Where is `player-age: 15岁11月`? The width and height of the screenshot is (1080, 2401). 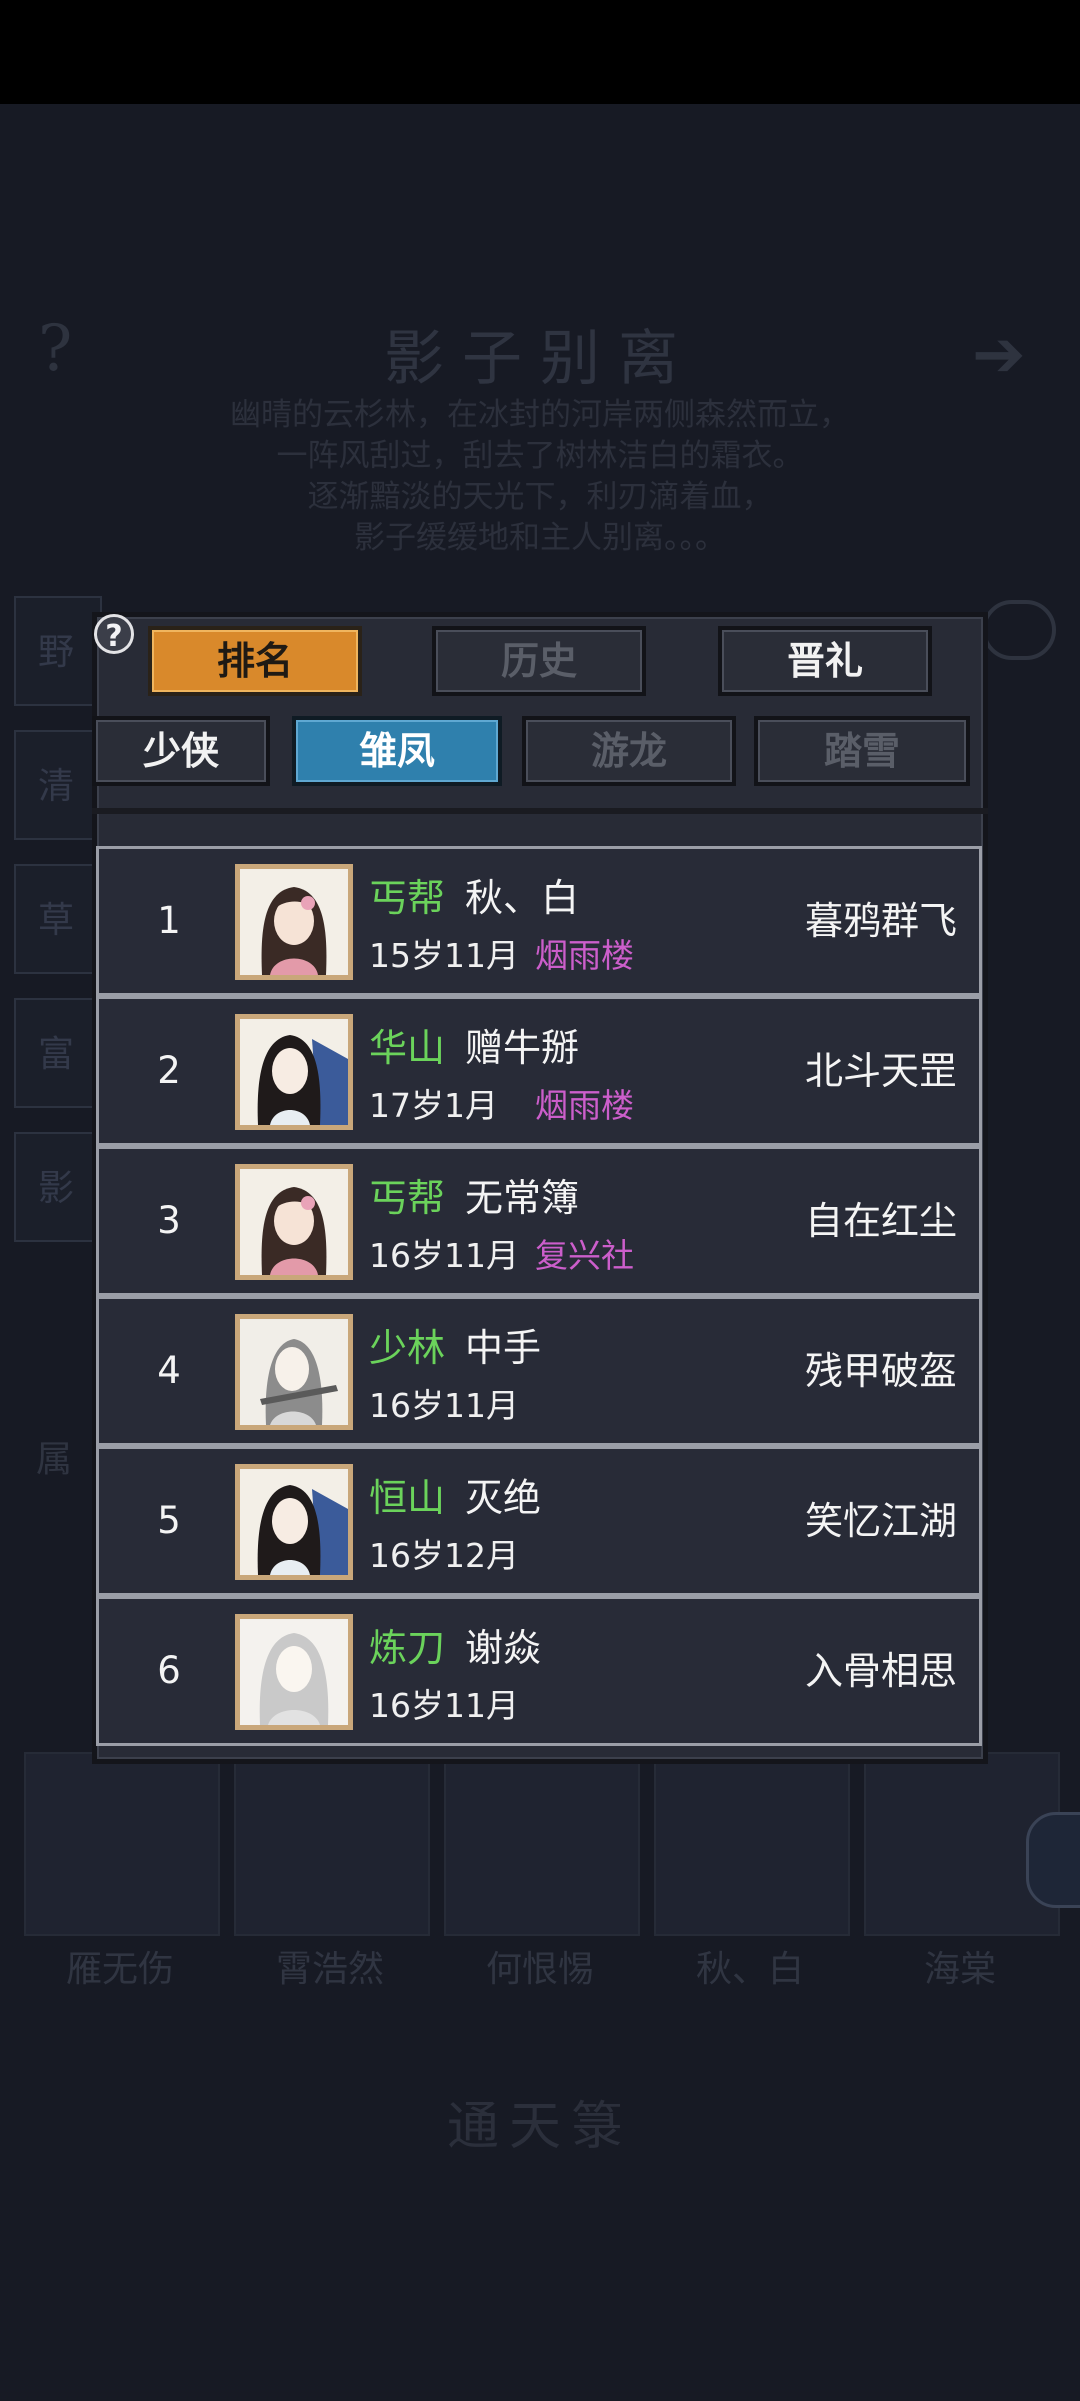
player-age: 15岁11月 is located at coordinates (444, 955).